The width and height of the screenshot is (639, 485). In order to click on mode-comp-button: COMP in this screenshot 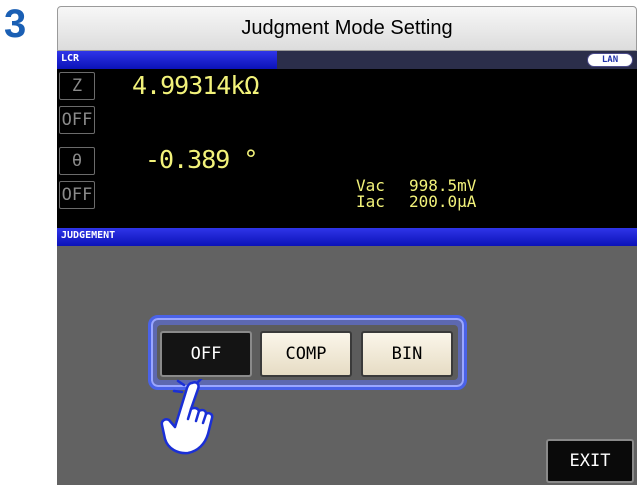, I will do `click(306, 354)`.